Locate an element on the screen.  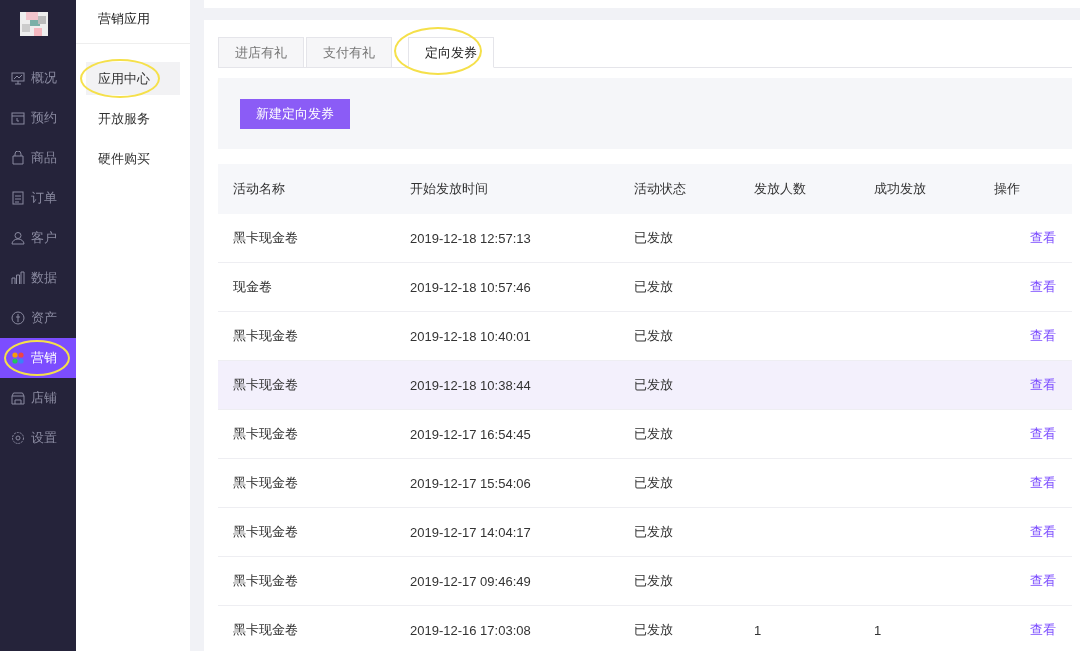
table-row: 现金卷 2019-12-18 10:57:46 已发放 查看 is located at coordinates (645, 287).